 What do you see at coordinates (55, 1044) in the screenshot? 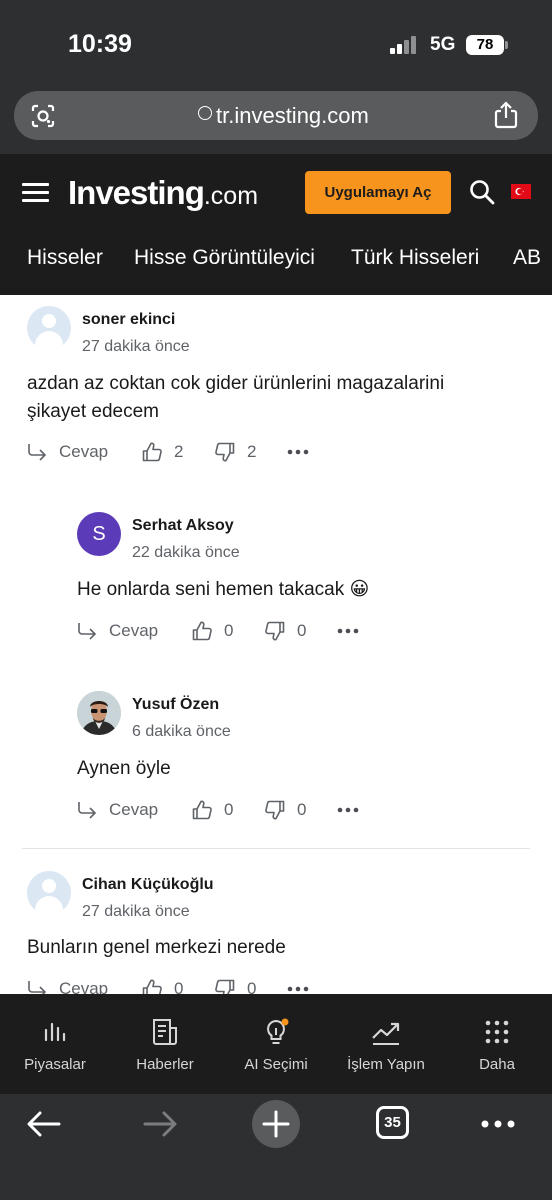
I see `nav-piyasalar: Piyasalar` at bounding box center [55, 1044].